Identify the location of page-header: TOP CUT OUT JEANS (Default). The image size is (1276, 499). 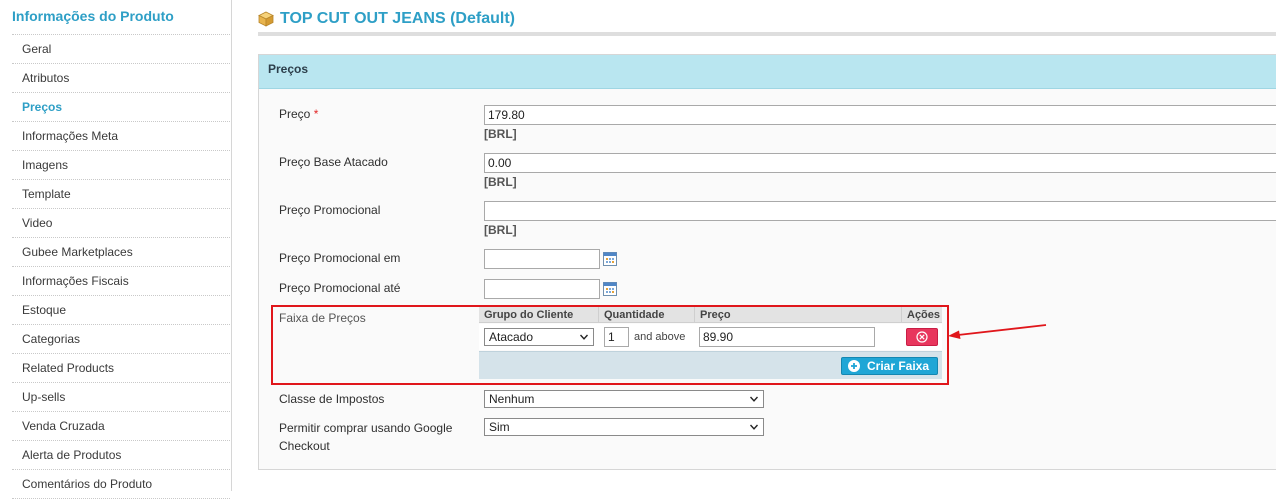
(767, 19).